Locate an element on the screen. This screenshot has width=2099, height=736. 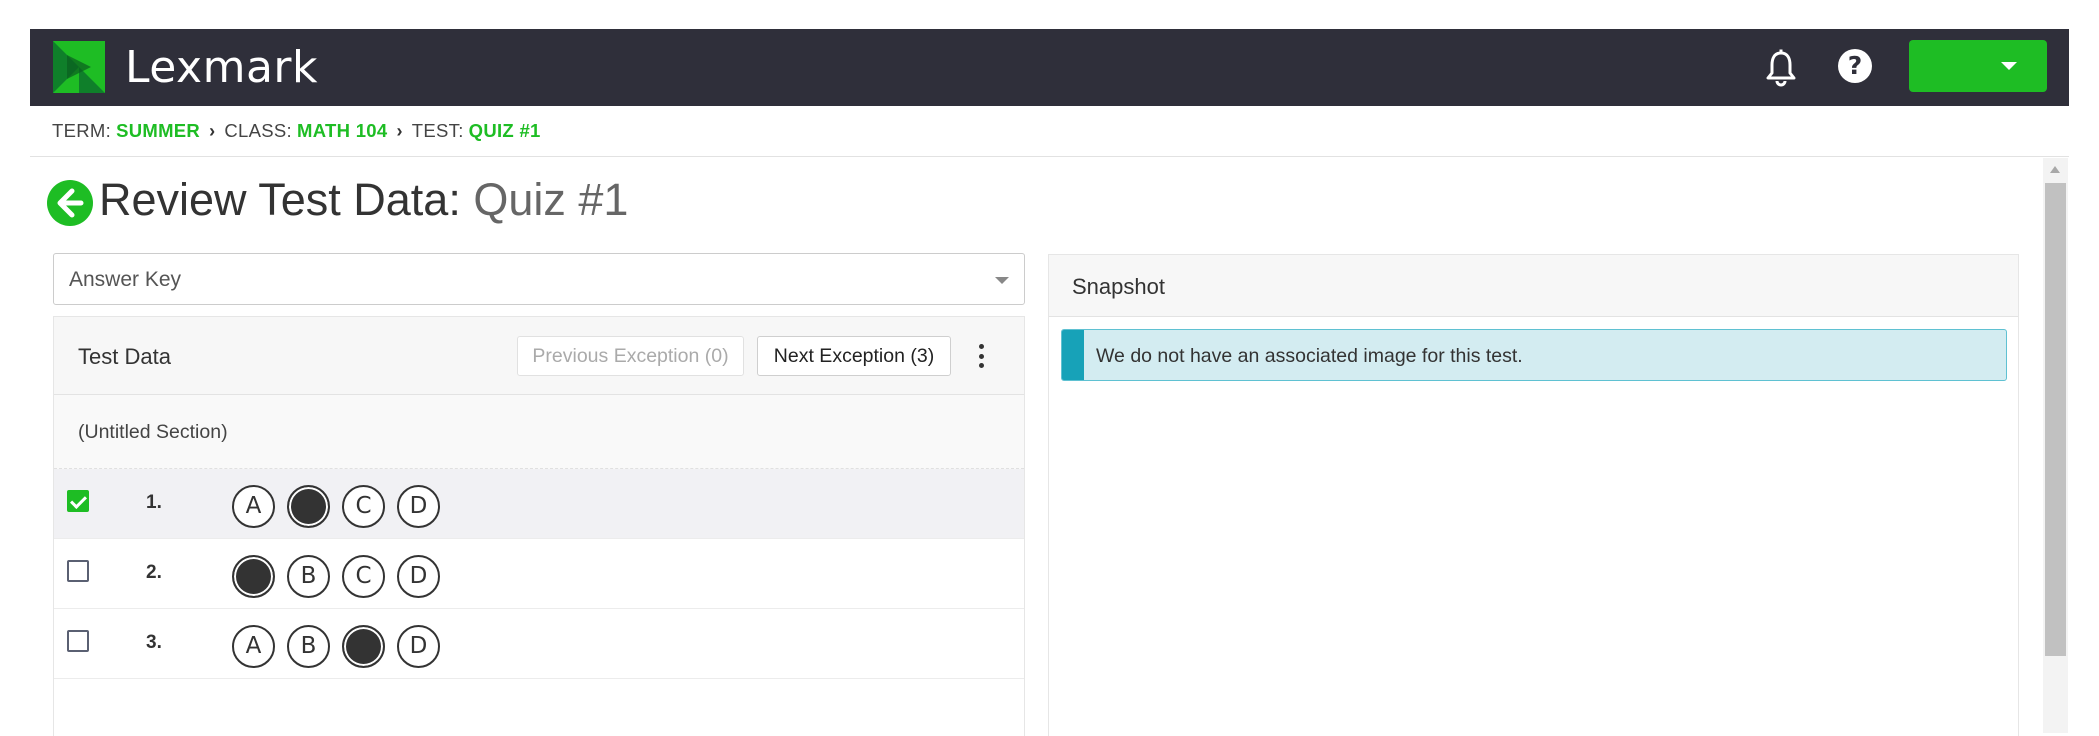
question-number: 3. is located at coordinates (154, 642).